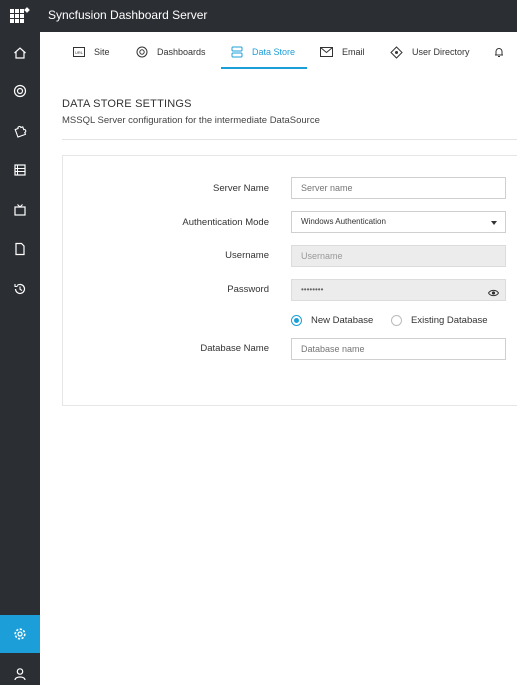 The height and width of the screenshot is (693, 517). What do you see at coordinates (20, 16) in the screenshot?
I see `app-grid-logo-icon` at bounding box center [20, 16].